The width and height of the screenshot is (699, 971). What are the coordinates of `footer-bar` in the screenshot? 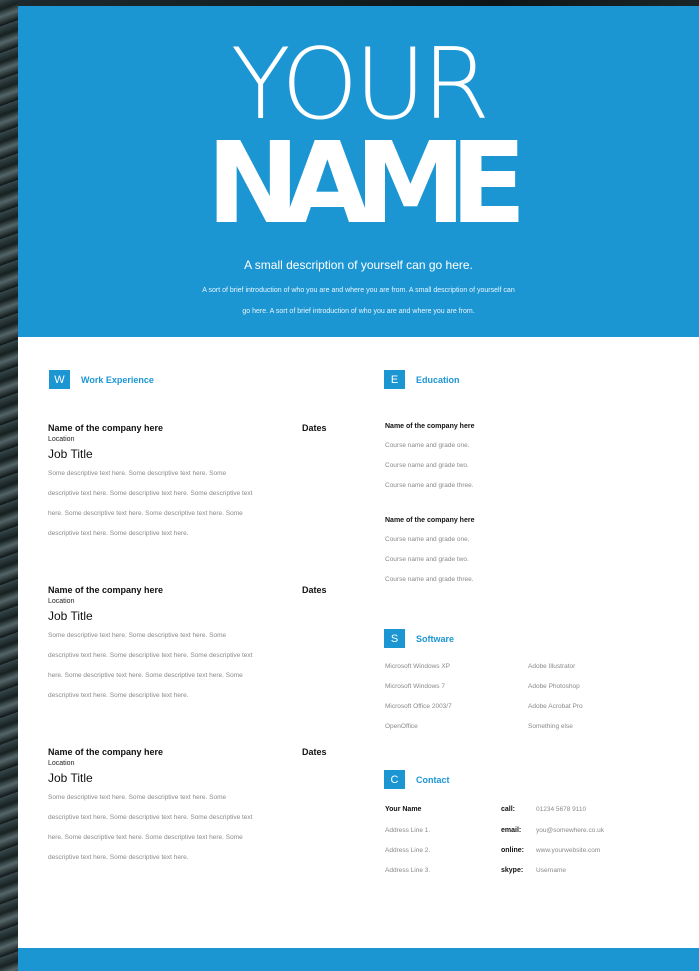 It's located at (358, 959).